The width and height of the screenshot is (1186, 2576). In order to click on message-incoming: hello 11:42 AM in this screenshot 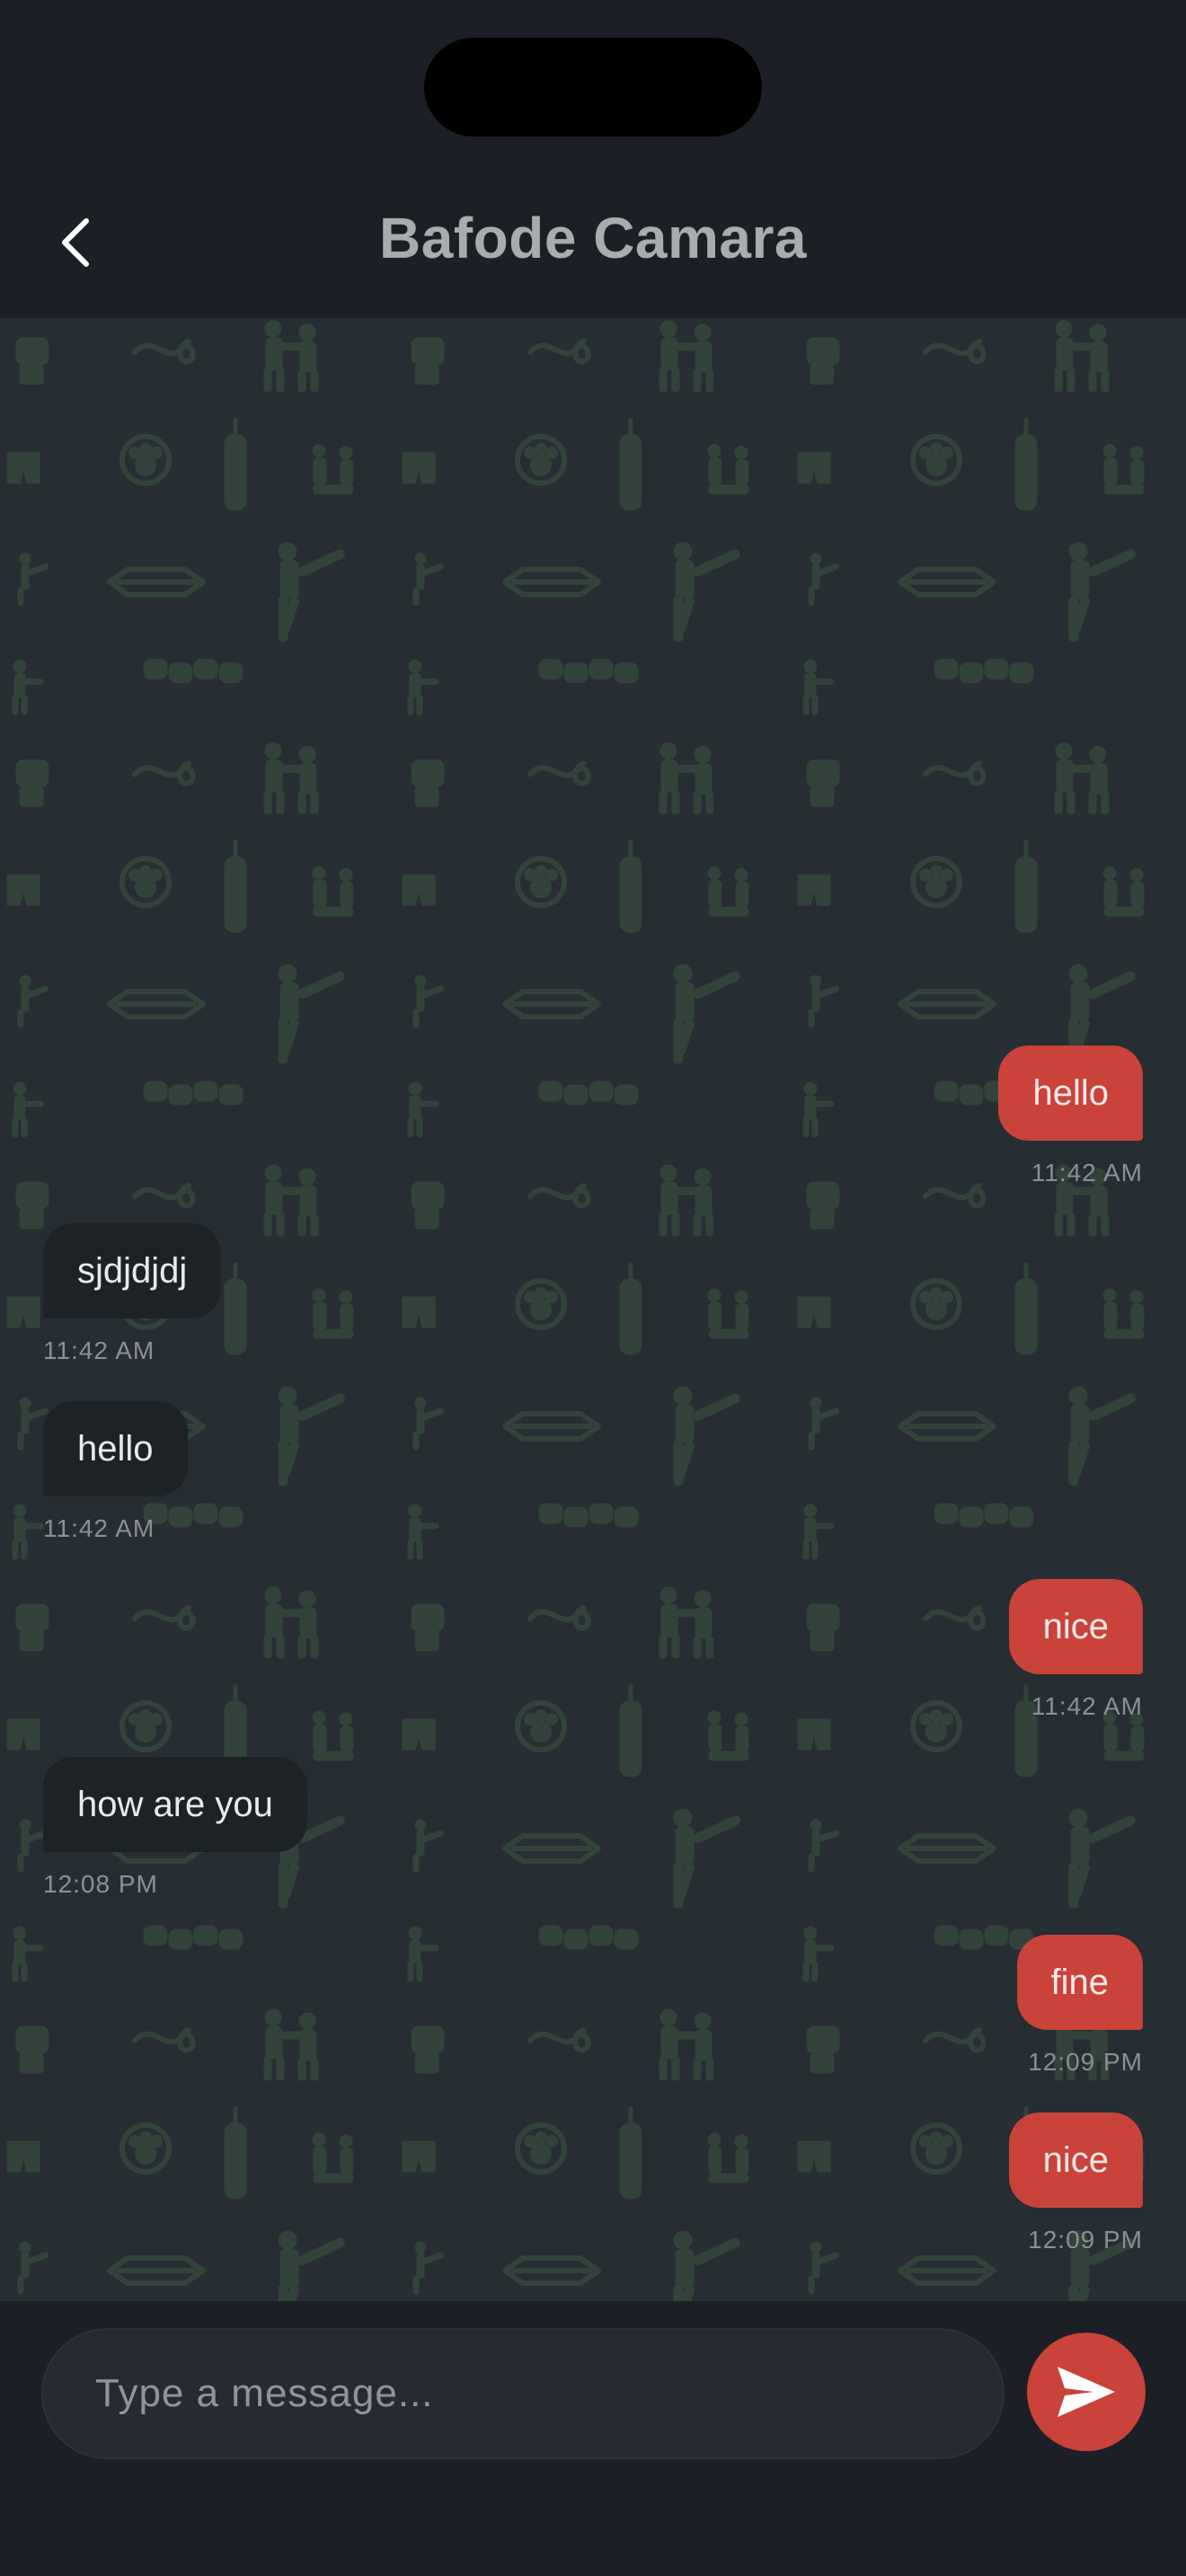, I will do `click(115, 1472)`.